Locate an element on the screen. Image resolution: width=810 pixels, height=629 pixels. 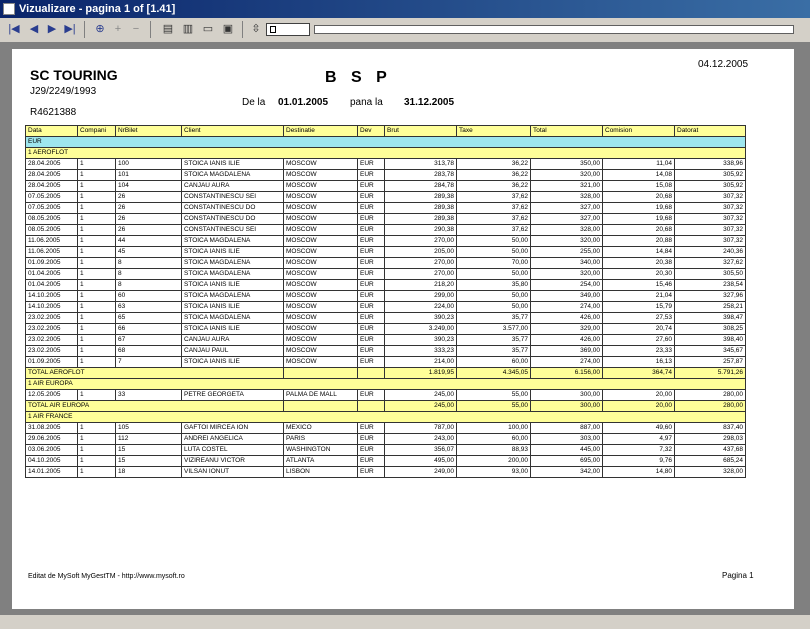
table-cell: 340,00 is located at coordinates (566, 263).